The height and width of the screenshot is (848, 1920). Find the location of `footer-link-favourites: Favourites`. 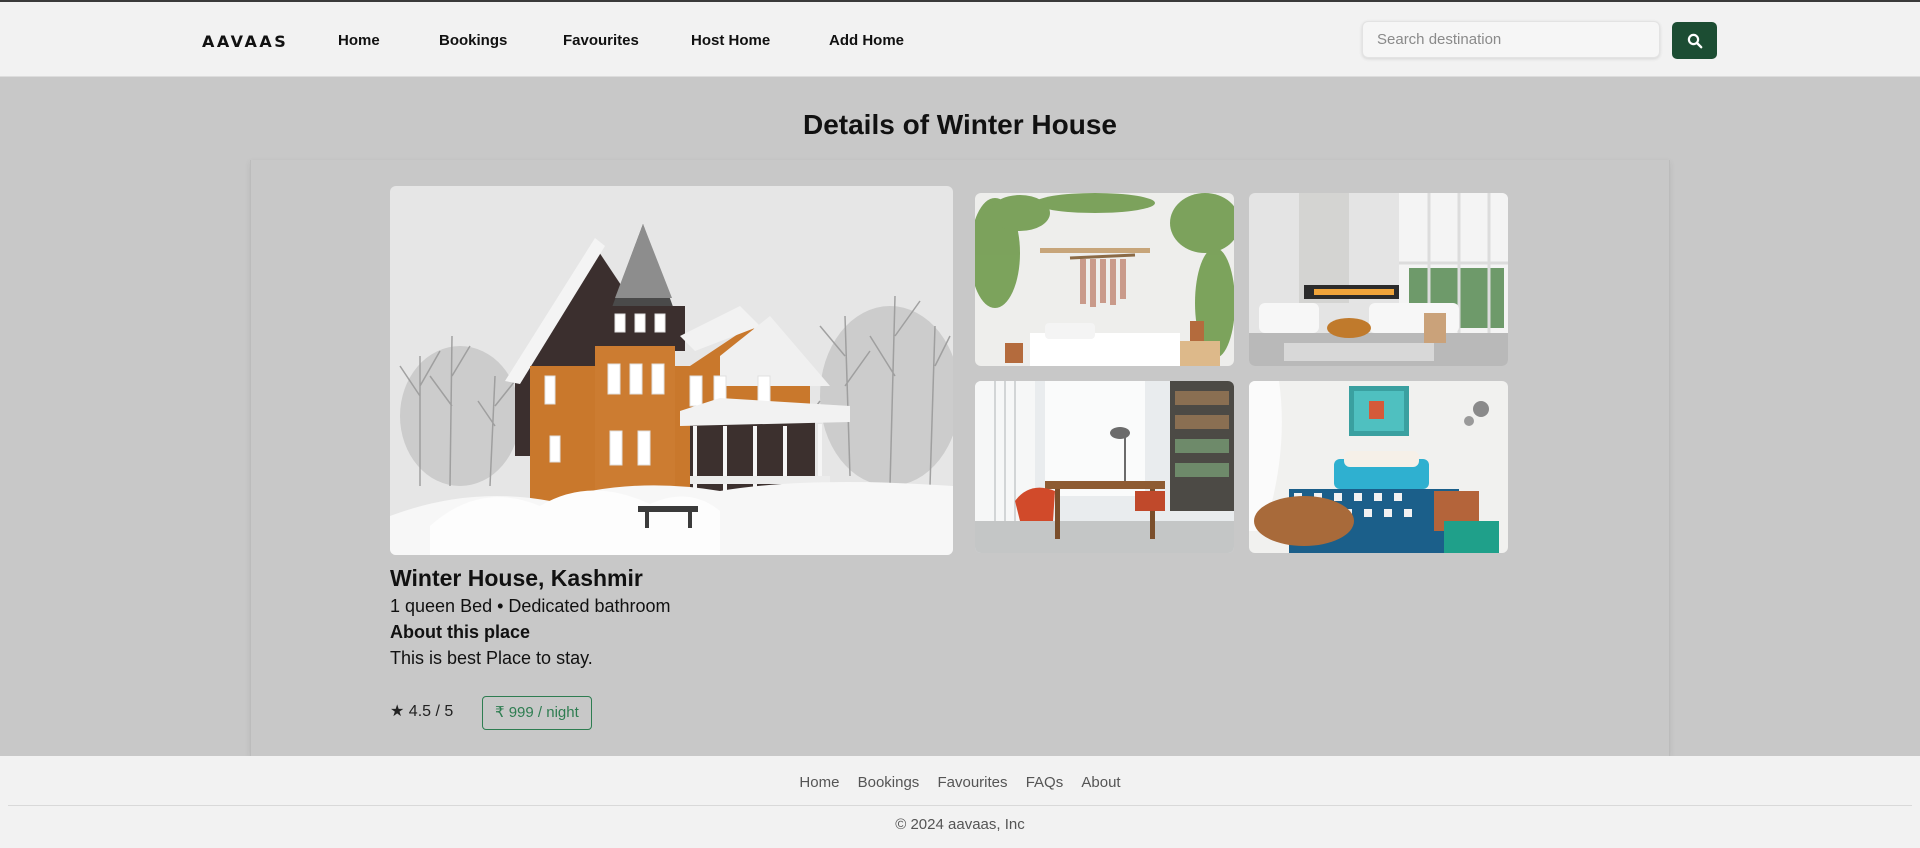

footer-link-favourites: Favourites is located at coordinates (972, 782).